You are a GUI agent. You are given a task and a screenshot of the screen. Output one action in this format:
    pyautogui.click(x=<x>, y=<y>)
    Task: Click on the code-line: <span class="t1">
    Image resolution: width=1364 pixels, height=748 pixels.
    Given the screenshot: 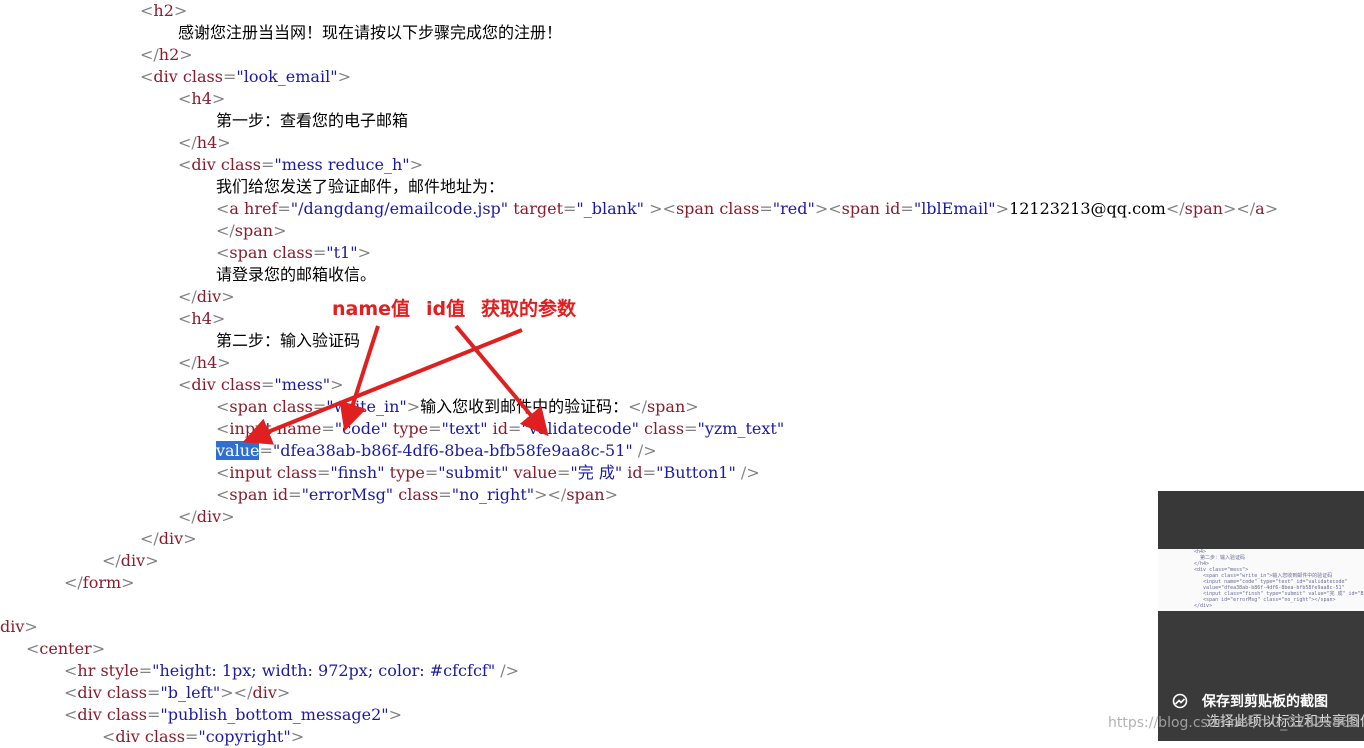 What is the action you would take?
    pyautogui.click(x=293, y=253)
    